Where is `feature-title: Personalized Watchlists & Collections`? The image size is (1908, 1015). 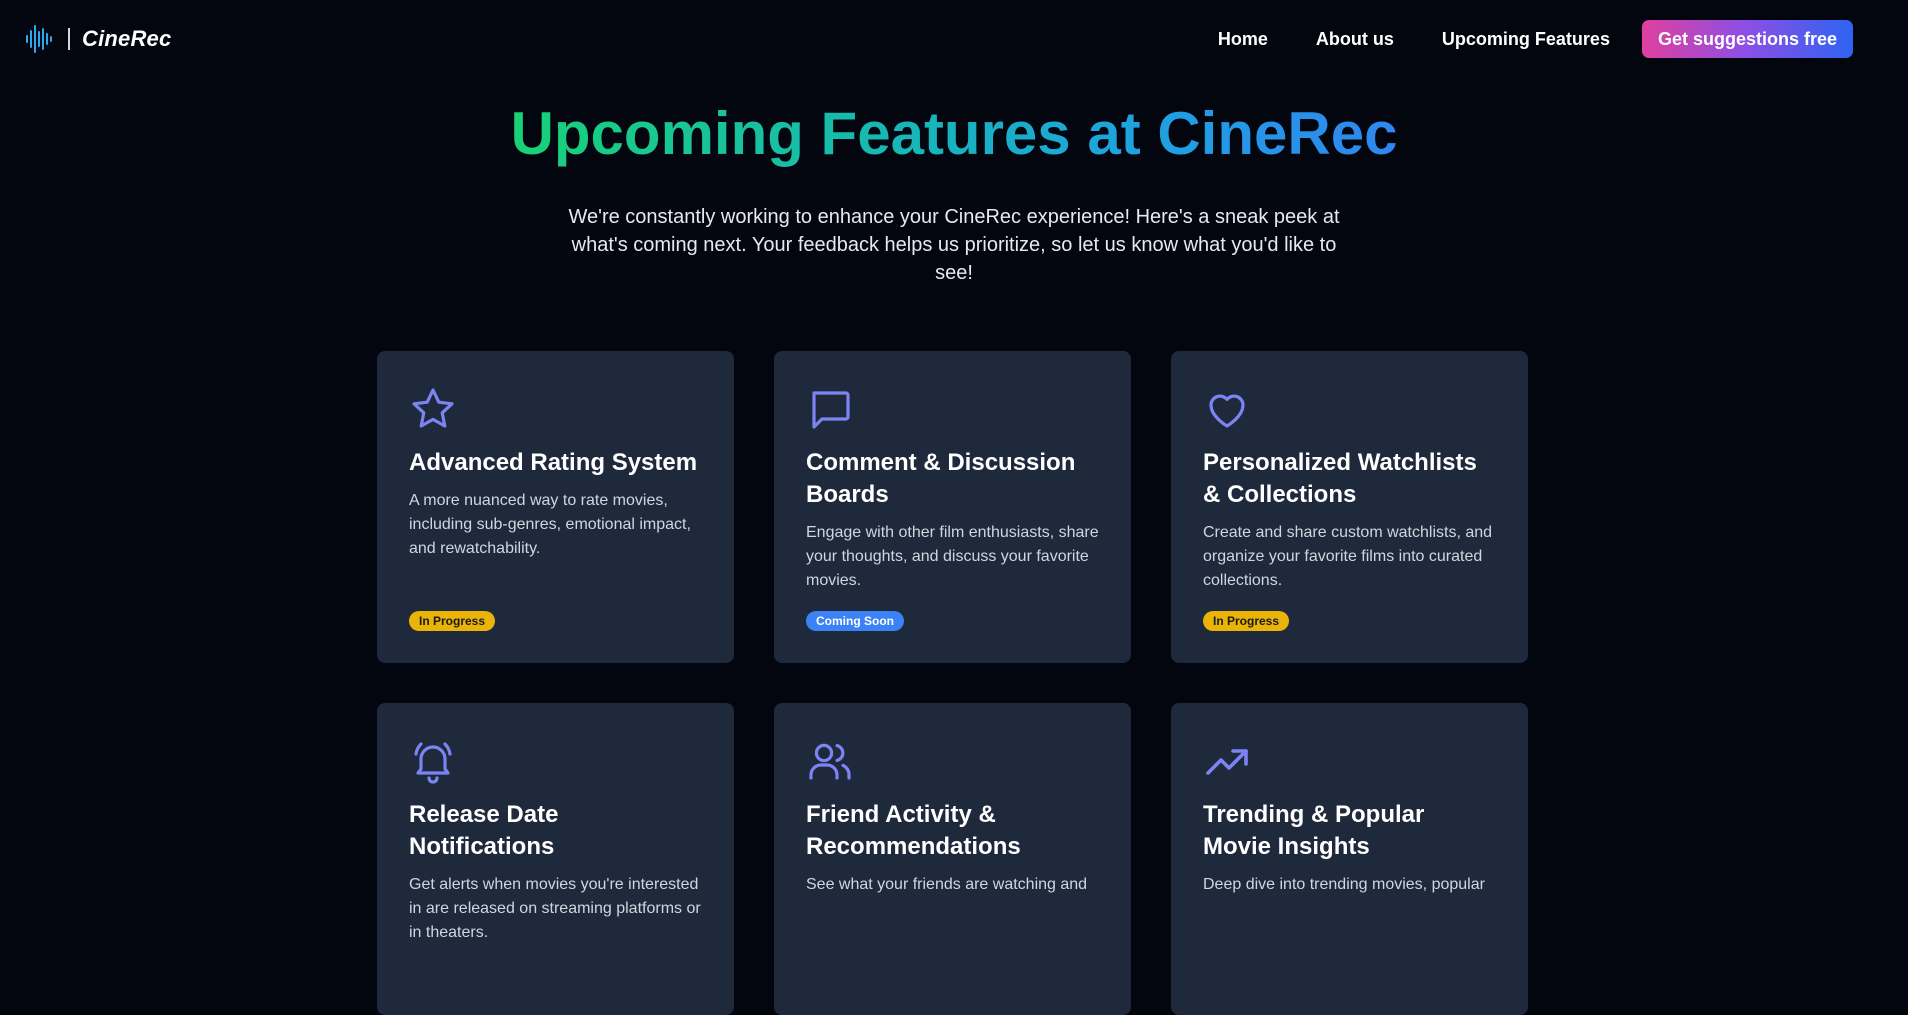
feature-title: Personalized Watchlists & Collections is located at coordinates (1340, 478).